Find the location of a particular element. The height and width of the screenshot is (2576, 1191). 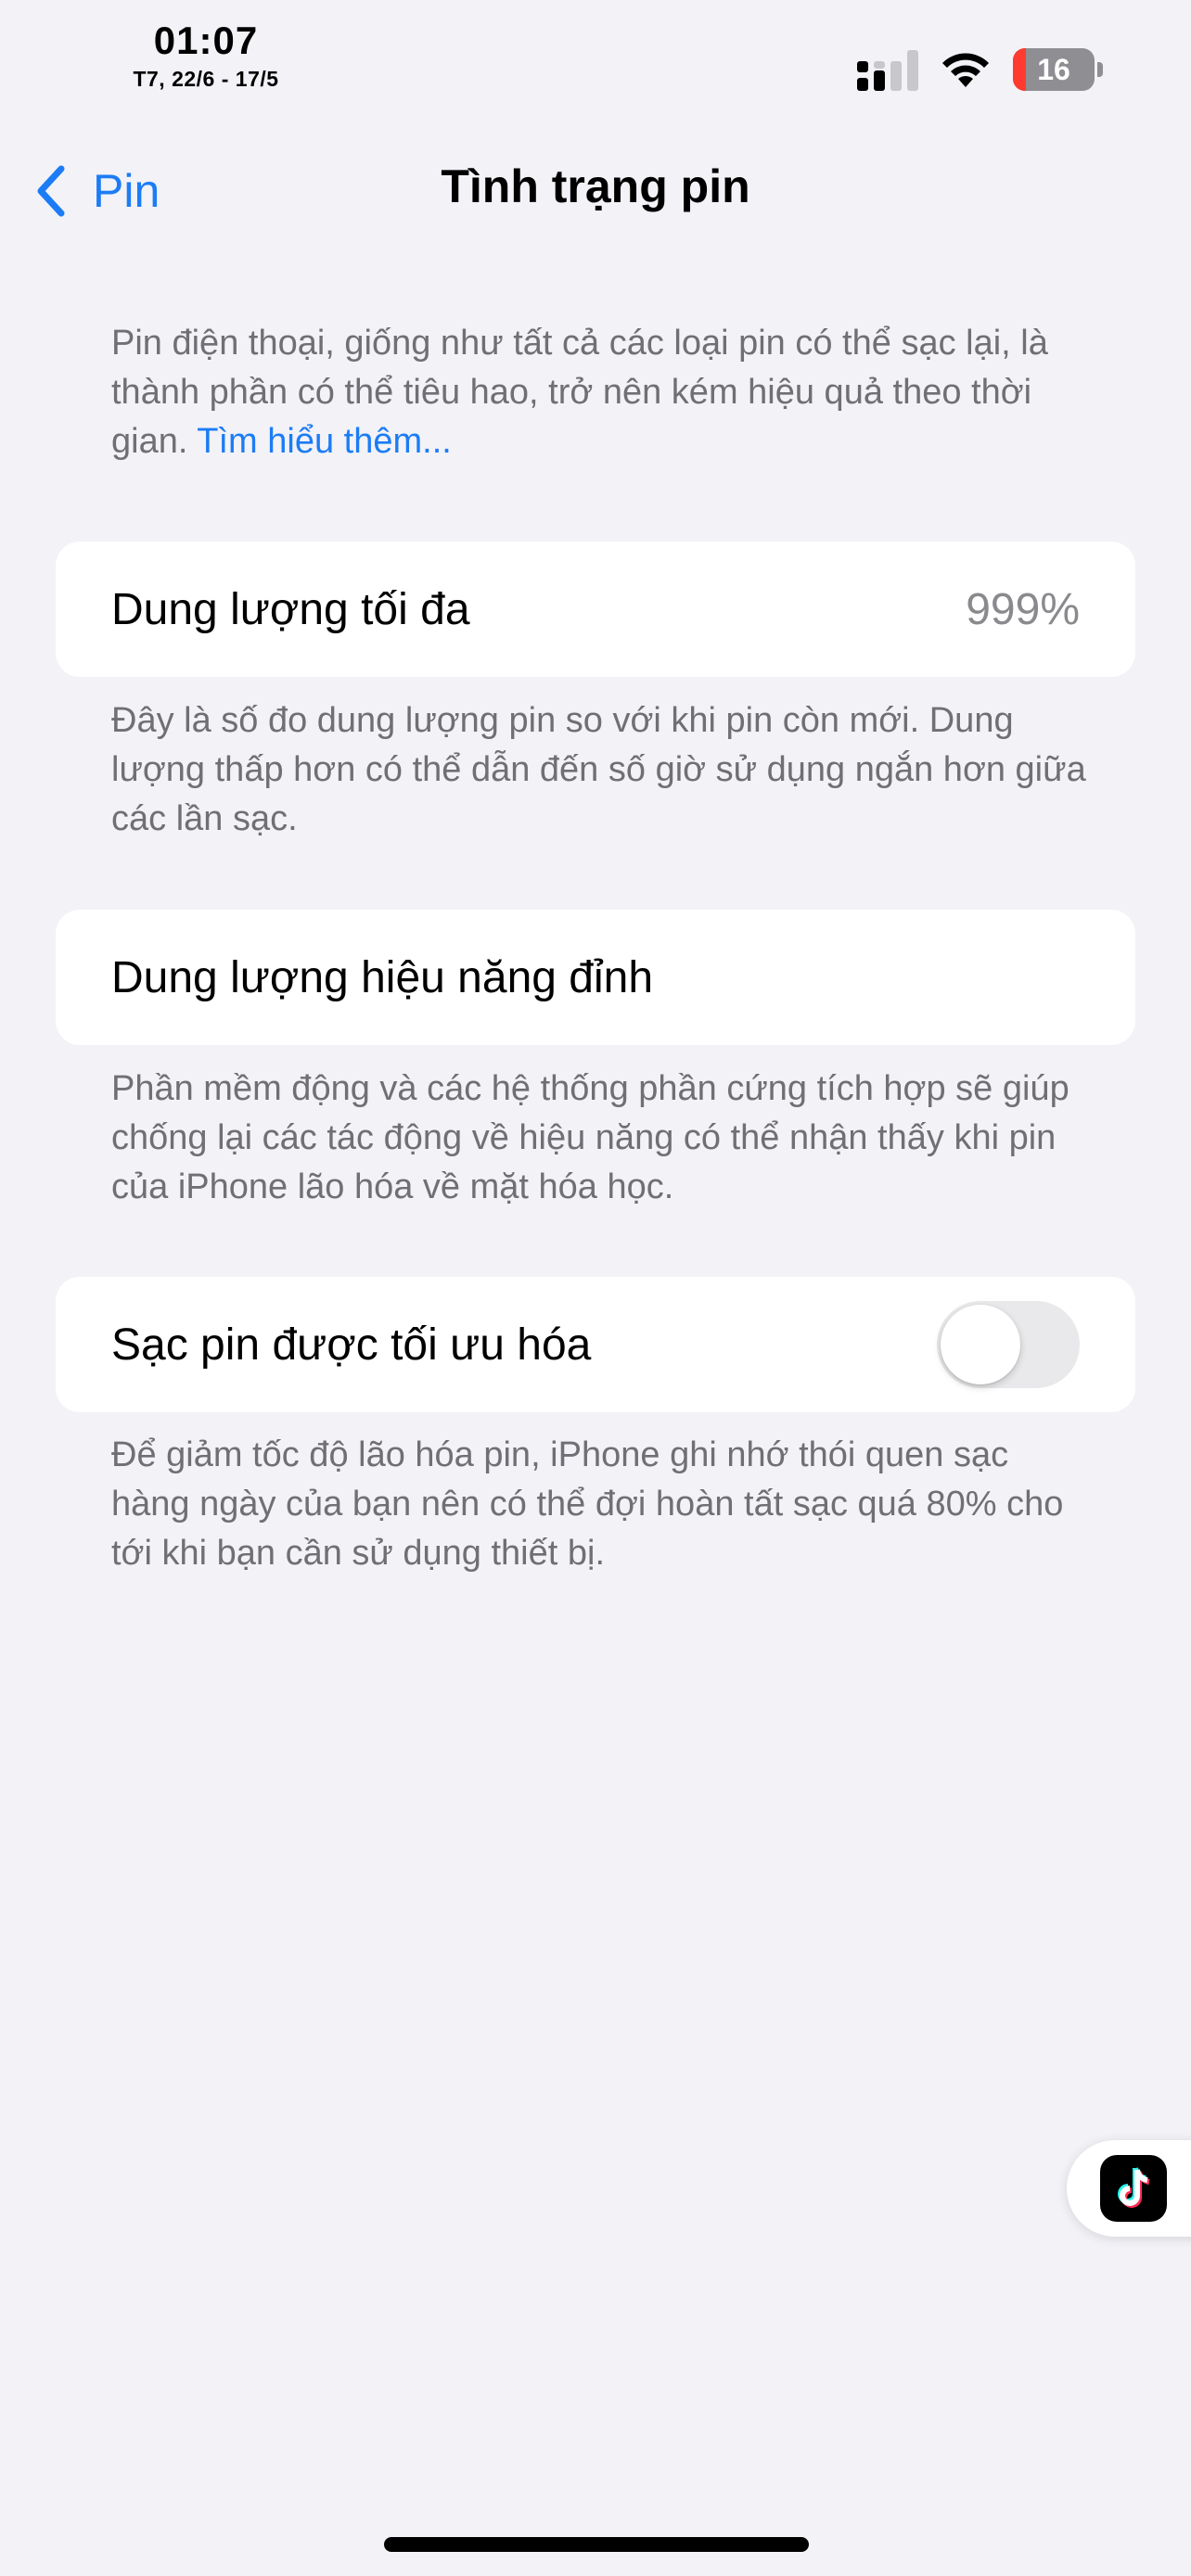

battery-level-text: 16 is located at coordinates (1053, 69).